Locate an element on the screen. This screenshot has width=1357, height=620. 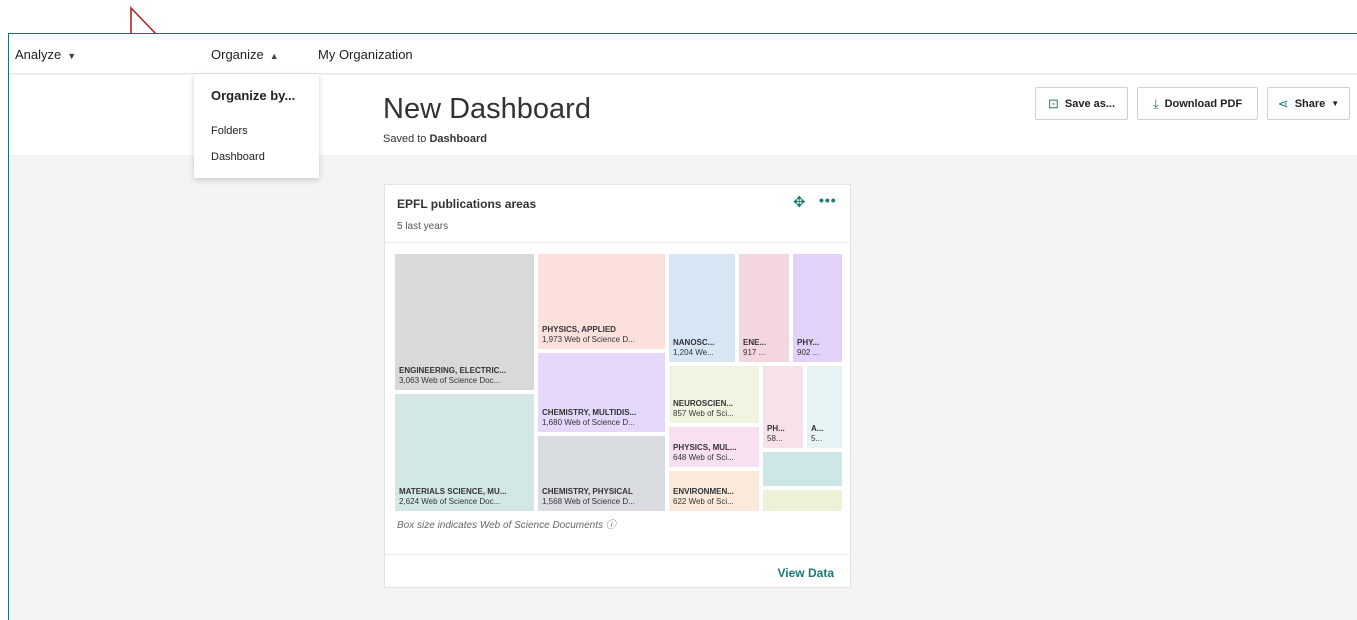
nav-my-organization: My Organization is located at coordinates (365, 54).